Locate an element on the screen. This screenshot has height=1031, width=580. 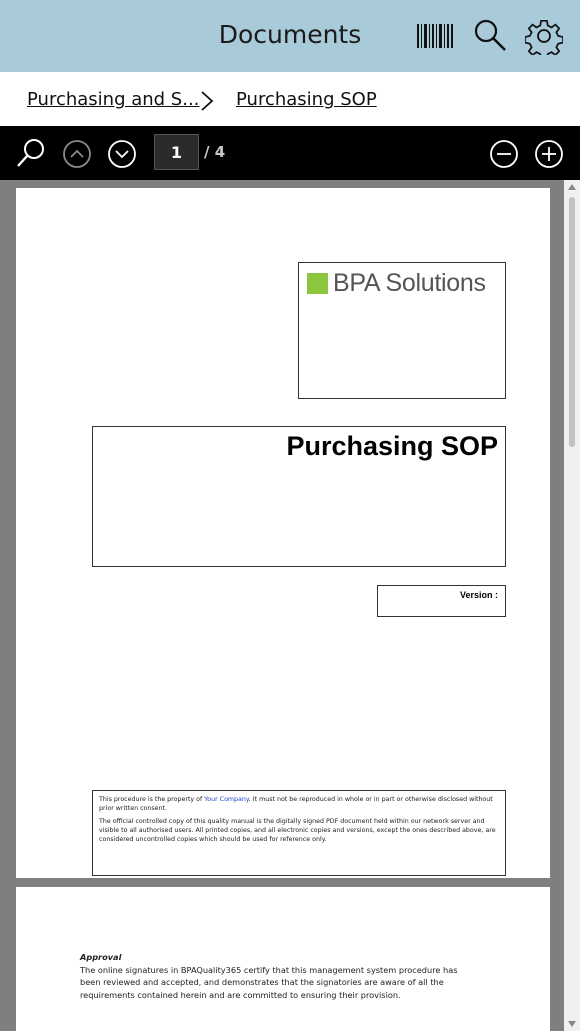
search-icon is located at coordinates (490, 36).